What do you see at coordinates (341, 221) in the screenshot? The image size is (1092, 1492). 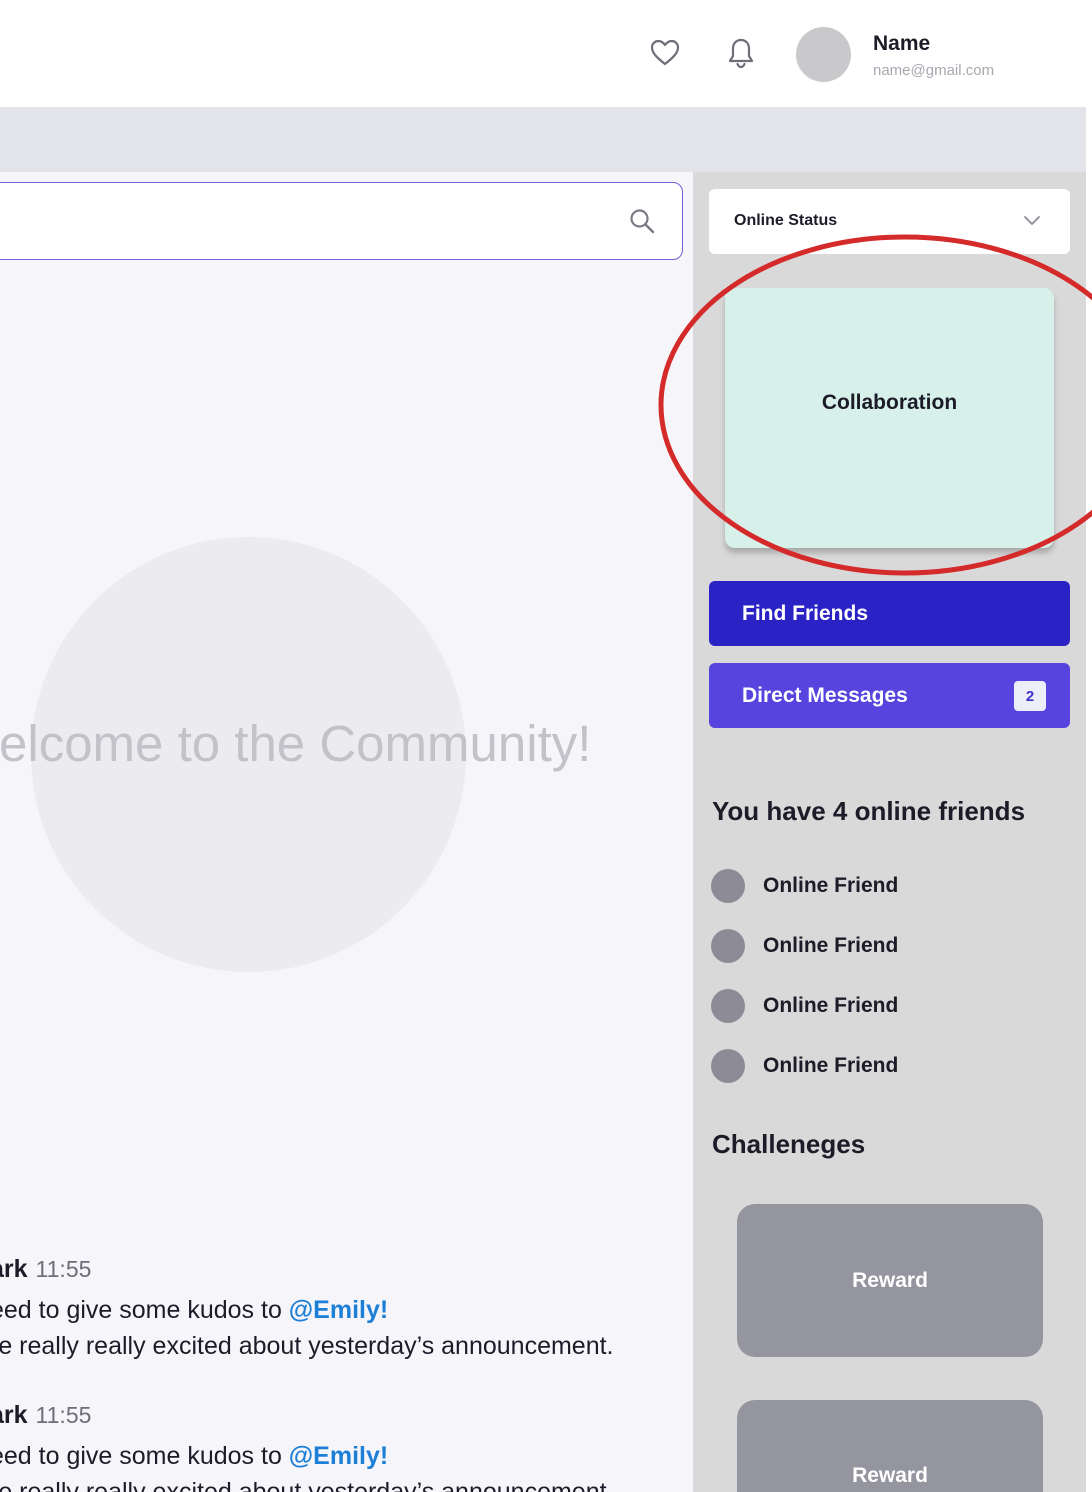 I see `search-input` at bounding box center [341, 221].